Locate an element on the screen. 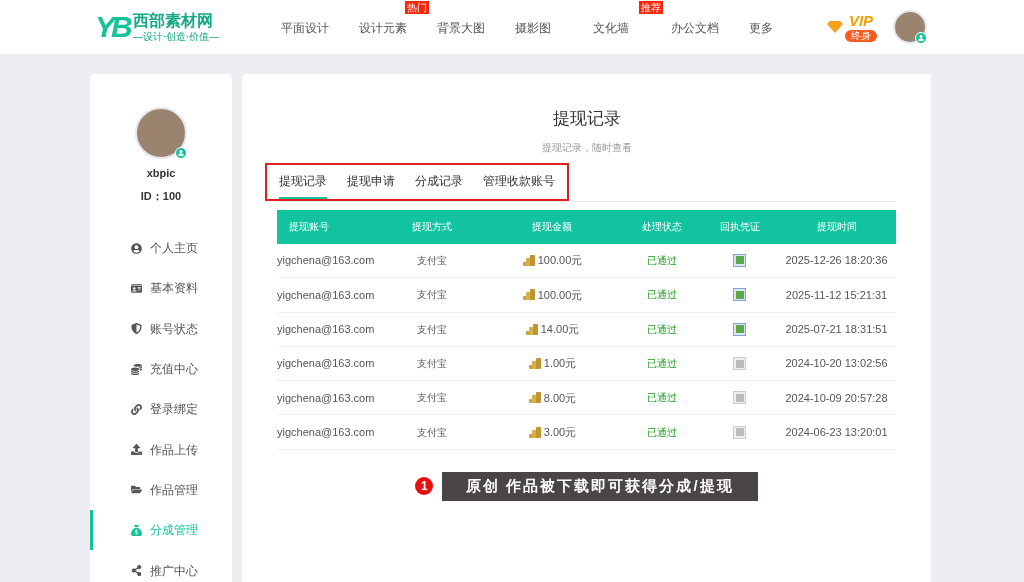 This screenshot has height=582, width=1024. table-cell-text: 3.00元 is located at coordinates (560, 432).